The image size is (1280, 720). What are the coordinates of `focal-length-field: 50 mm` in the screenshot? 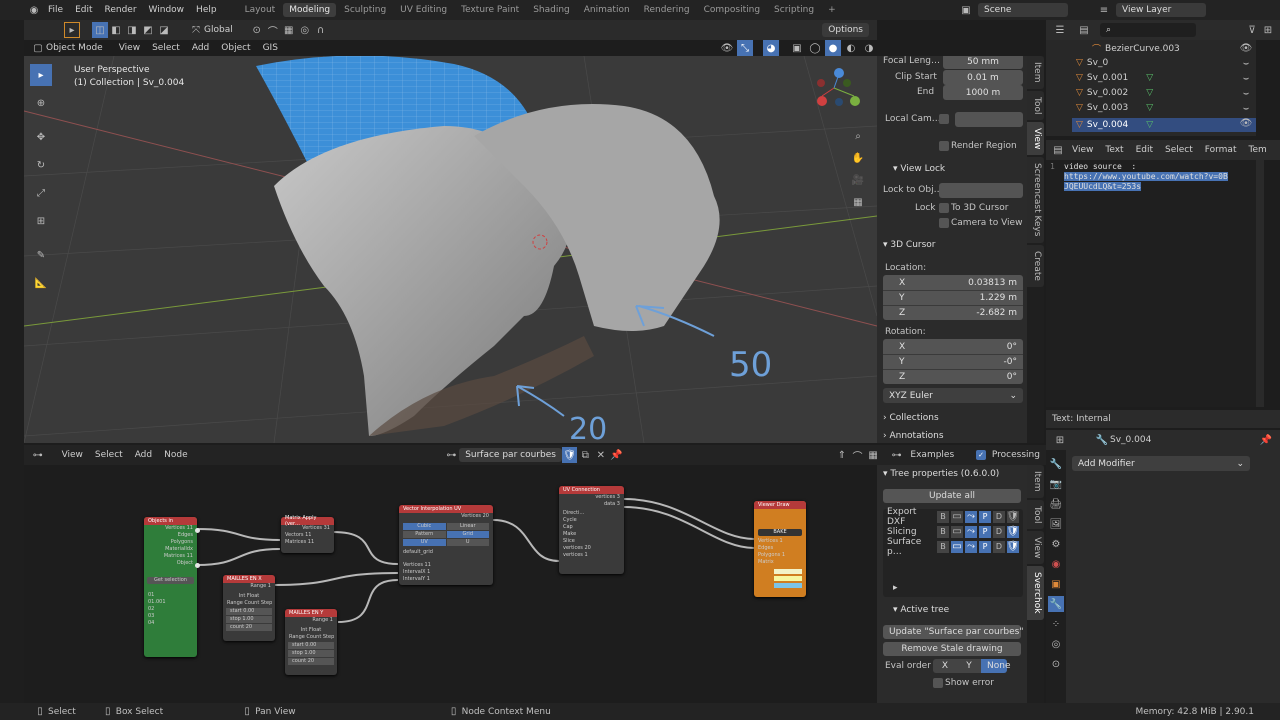 It's located at (983, 62).